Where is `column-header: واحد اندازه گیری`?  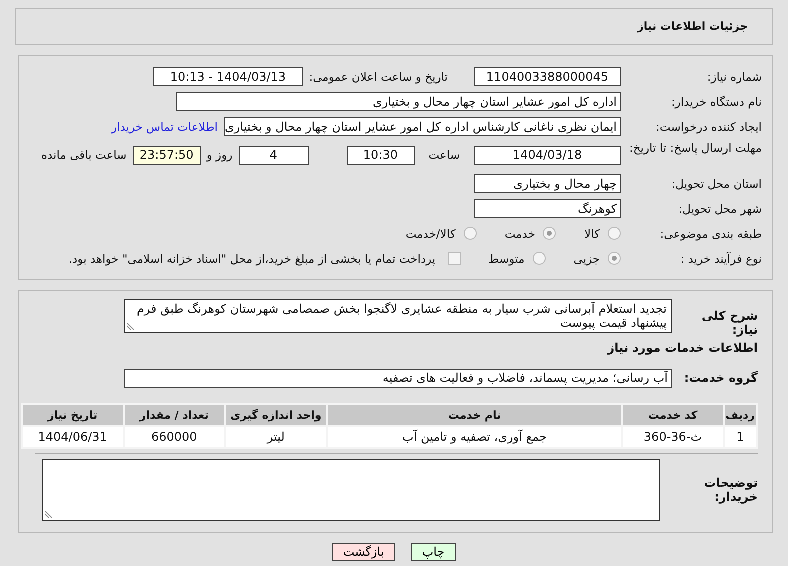 column-header: واحد اندازه گیری is located at coordinates (276, 415).